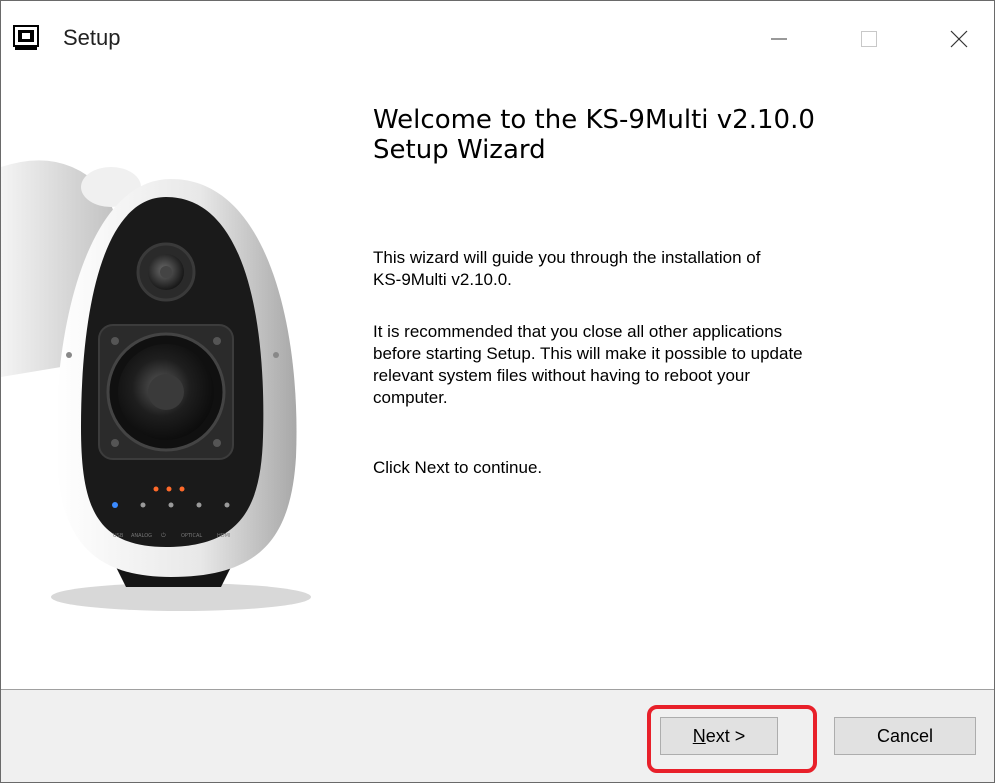 The width and height of the screenshot is (995, 783). Describe the element at coordinates (163, 535) in the screenshot. I see `speaker-label-power: ⏻` at that location.